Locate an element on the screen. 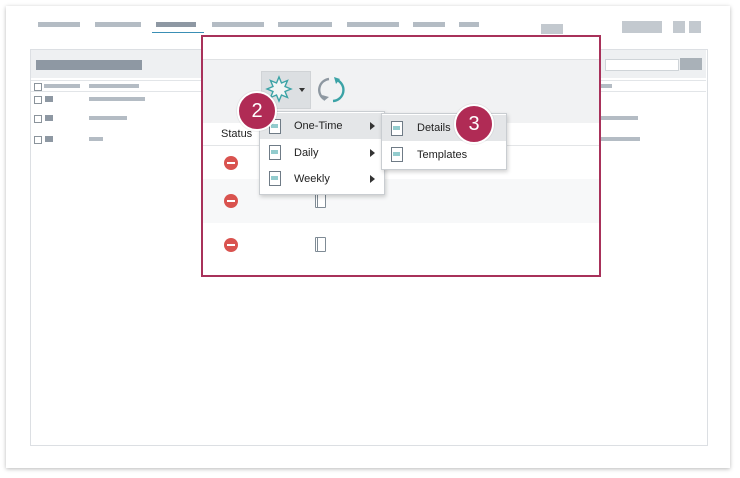  step-callout-3: 3 is located at coordinates (474, 124).